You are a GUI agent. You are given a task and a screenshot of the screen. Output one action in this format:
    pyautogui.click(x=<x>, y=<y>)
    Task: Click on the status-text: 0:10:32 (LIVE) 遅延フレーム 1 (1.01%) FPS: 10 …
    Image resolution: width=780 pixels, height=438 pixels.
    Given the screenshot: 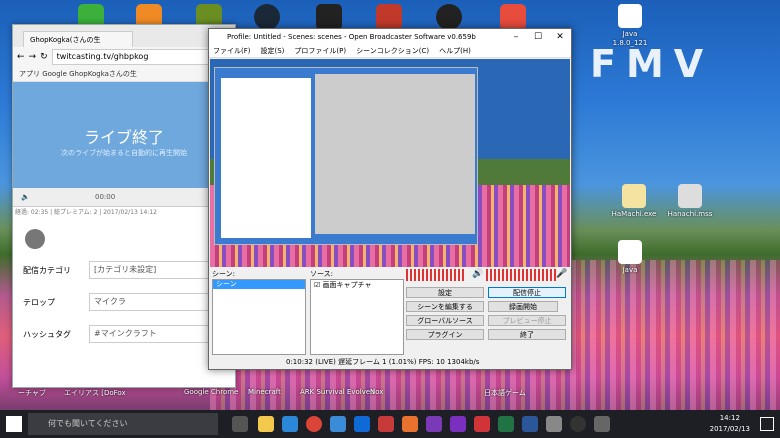 What is the action you would take?
    pyautogui.click(x=383, y=362)
    